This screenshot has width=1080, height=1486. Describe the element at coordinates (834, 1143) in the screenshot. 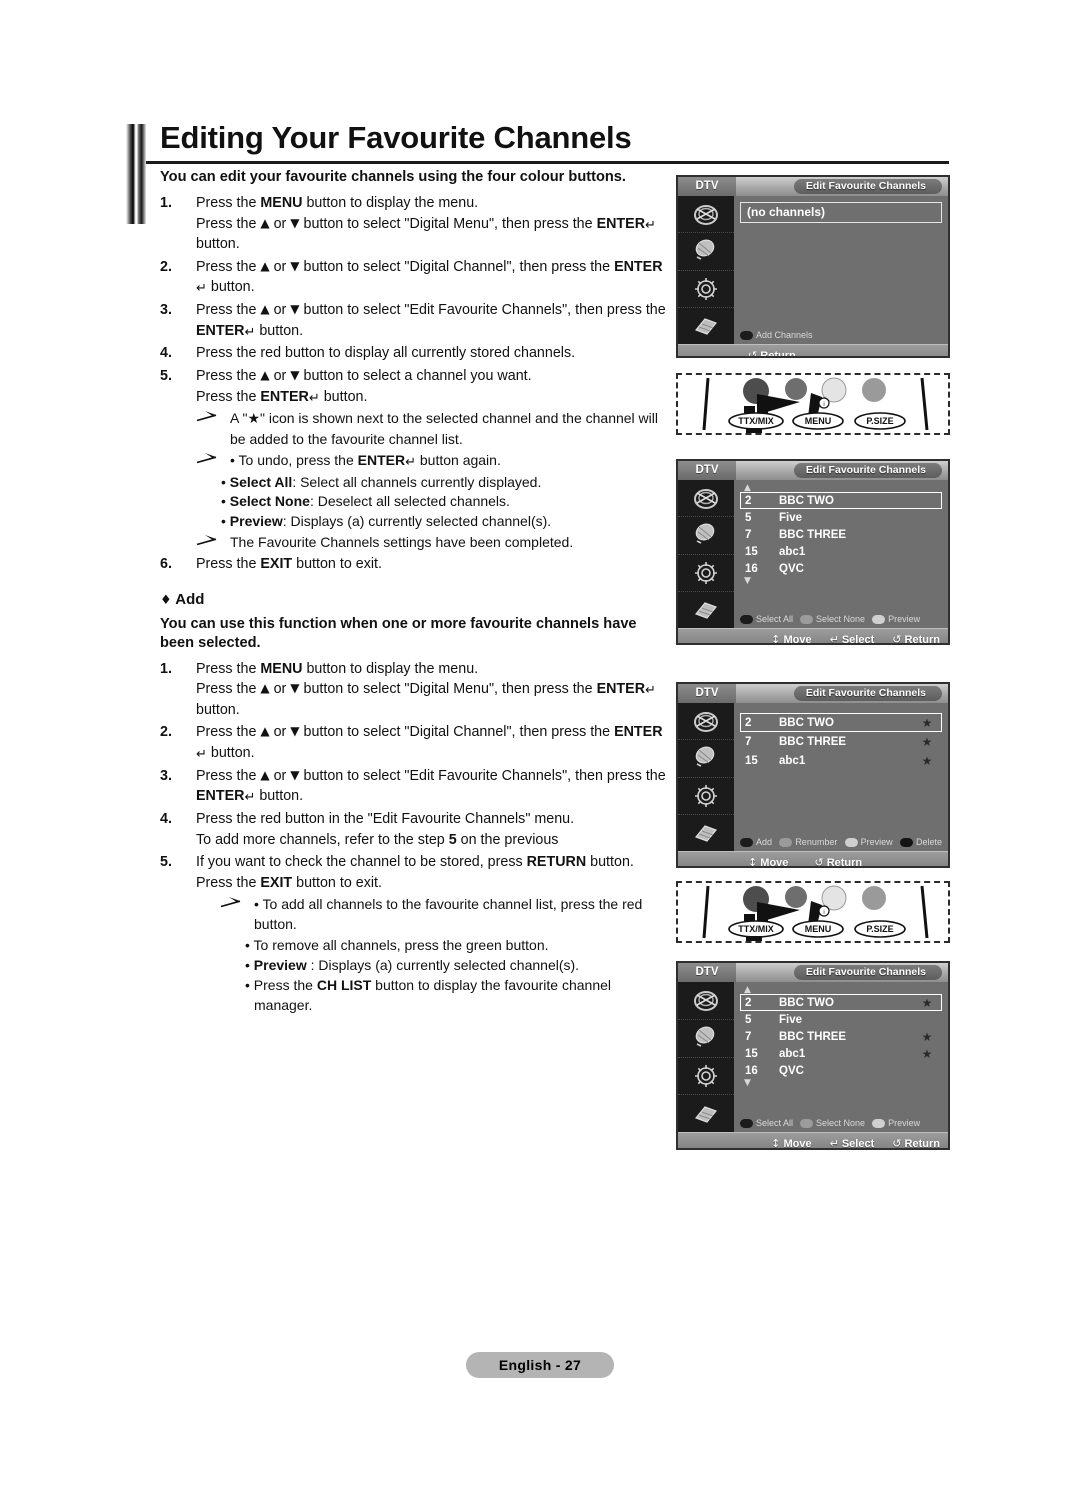

I see `enter-icon: ↵` at that location.